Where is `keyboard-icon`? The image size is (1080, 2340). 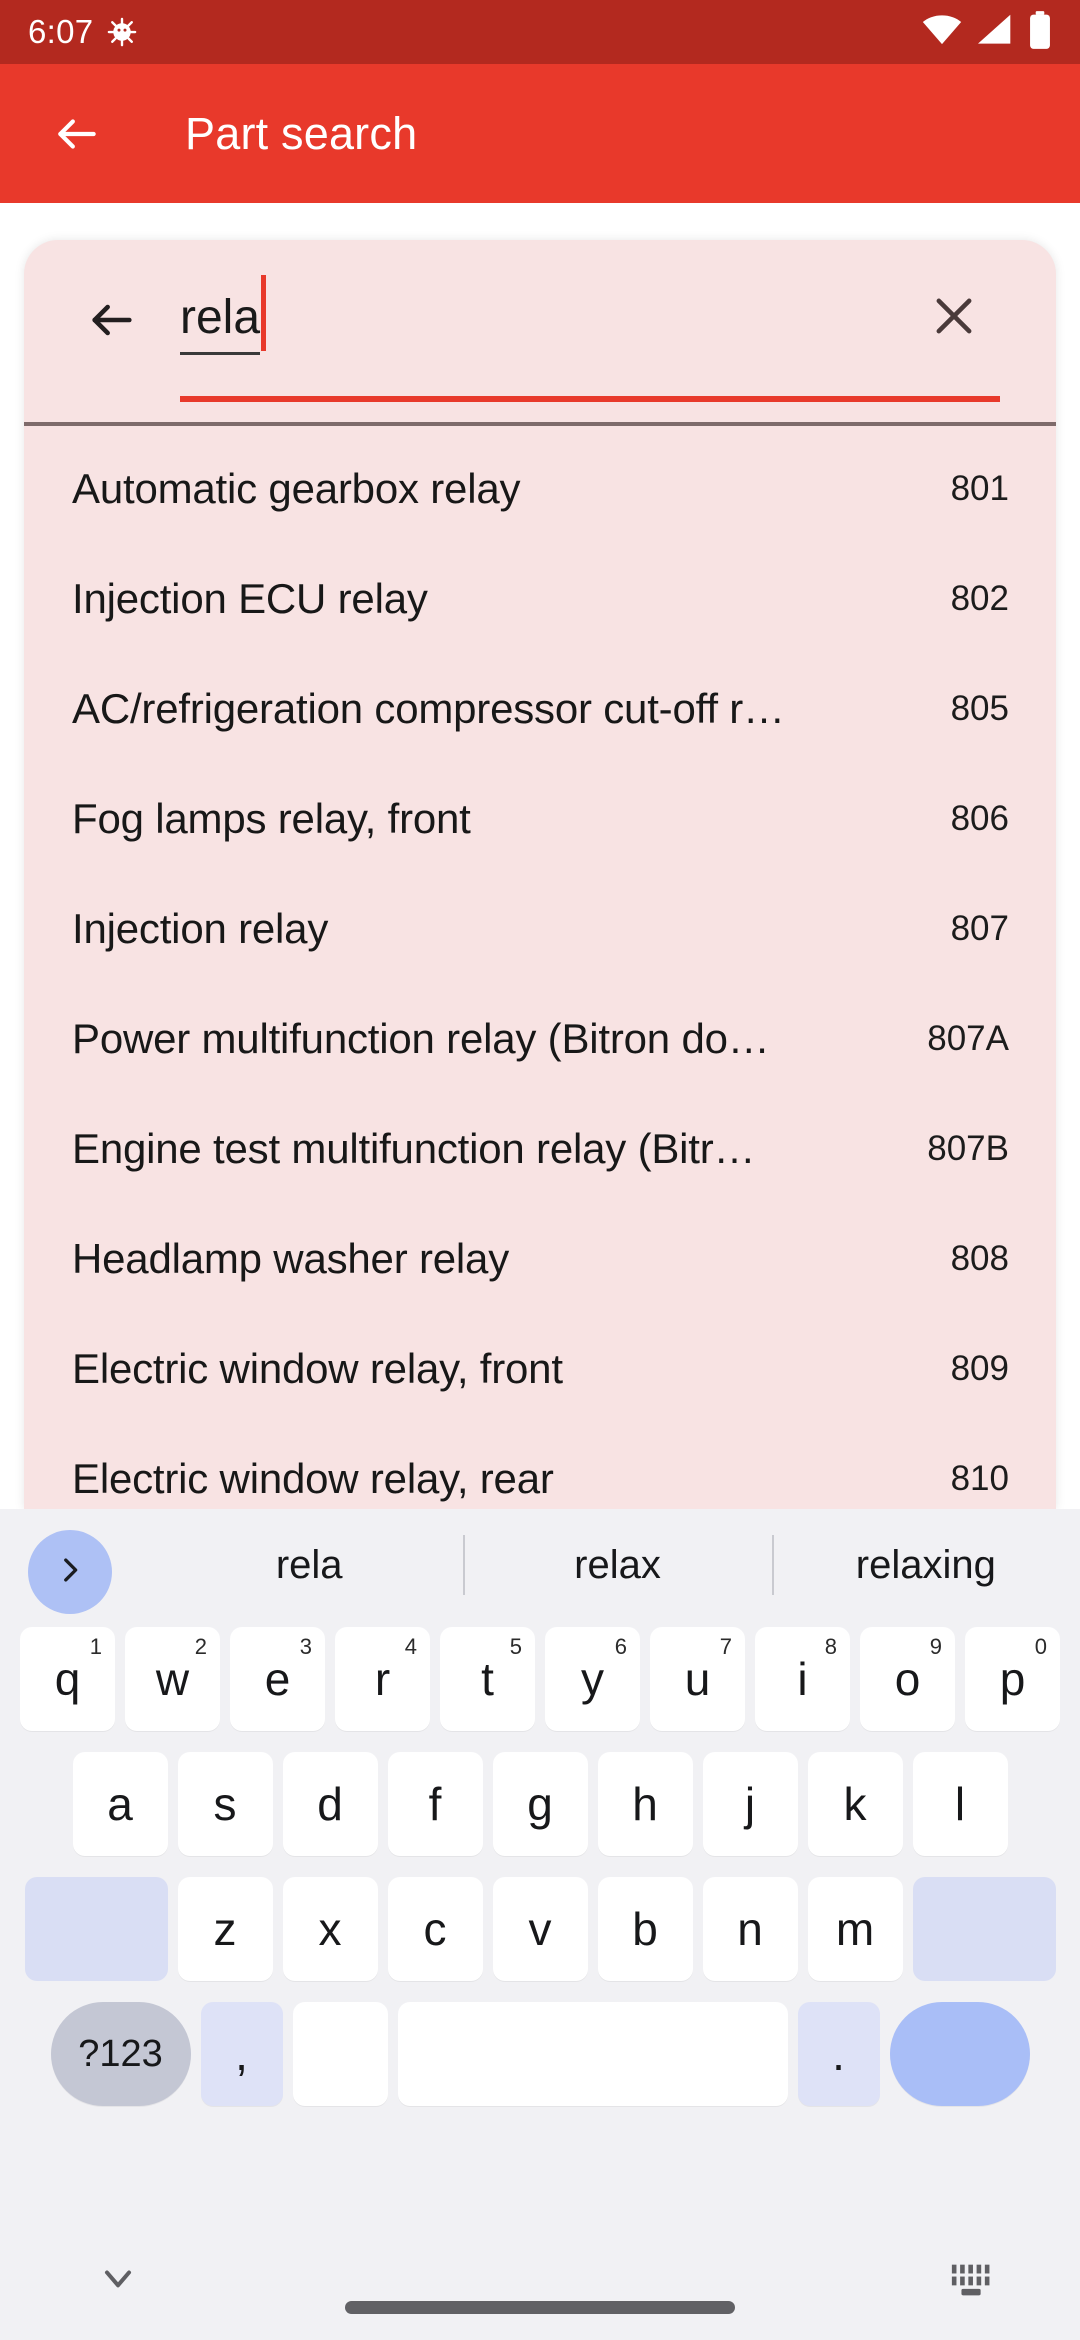
keyboard-icon is located at coordinates (972, 2280).